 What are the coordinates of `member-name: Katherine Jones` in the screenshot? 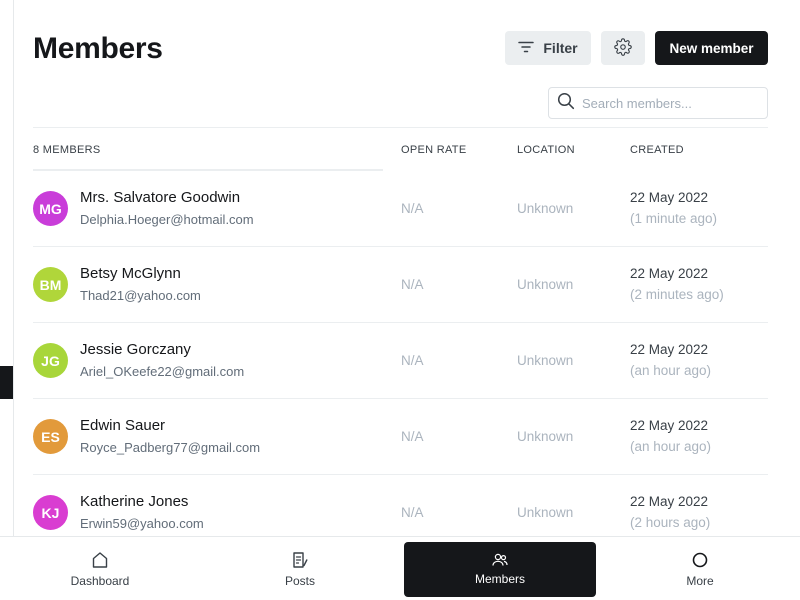 It's located at (134, 501).